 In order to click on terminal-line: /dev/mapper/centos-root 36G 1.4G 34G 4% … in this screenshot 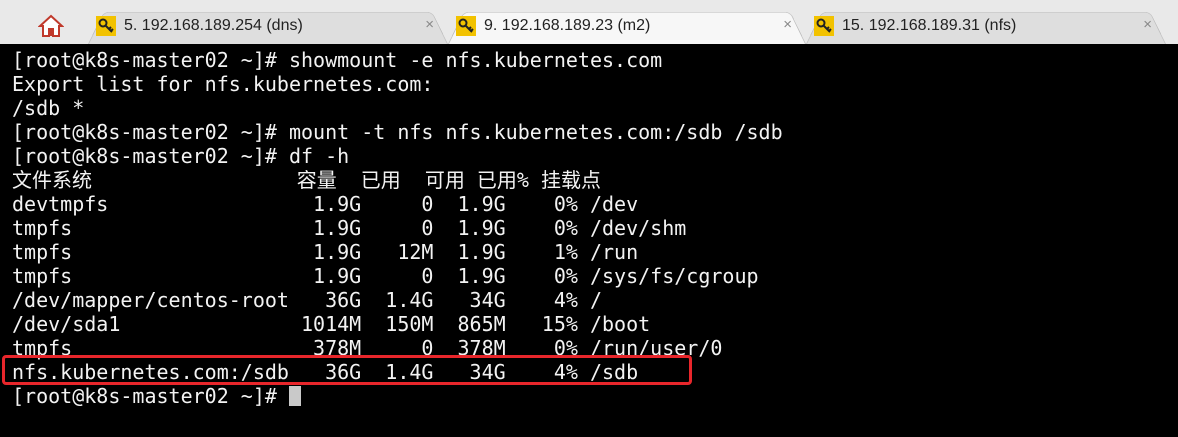, I will do `click(307, 300)`.